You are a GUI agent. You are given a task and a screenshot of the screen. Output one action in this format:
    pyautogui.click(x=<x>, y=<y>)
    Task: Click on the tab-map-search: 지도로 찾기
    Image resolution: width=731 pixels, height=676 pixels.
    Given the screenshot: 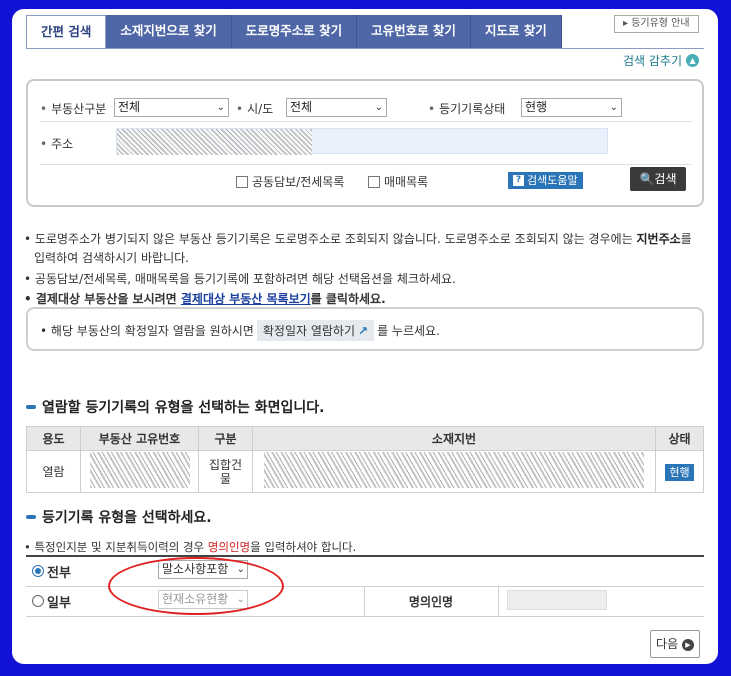 What is the action you would take?
    pyautogui.click(x=516, y=32)
    